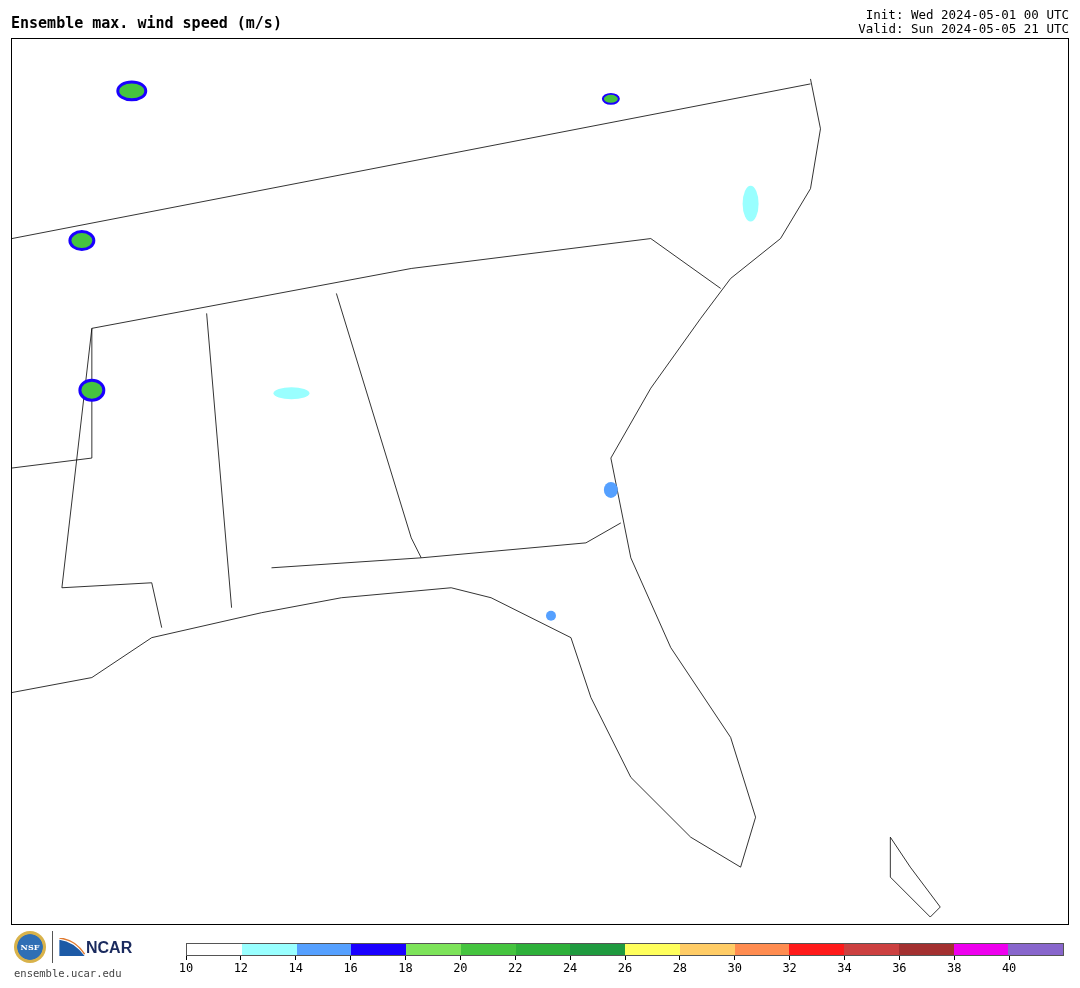 Image resolution: width=1080 pixels, height=988 pixels. I want to click on site-url: ensemble.ucar.edu, so click(68, 973).